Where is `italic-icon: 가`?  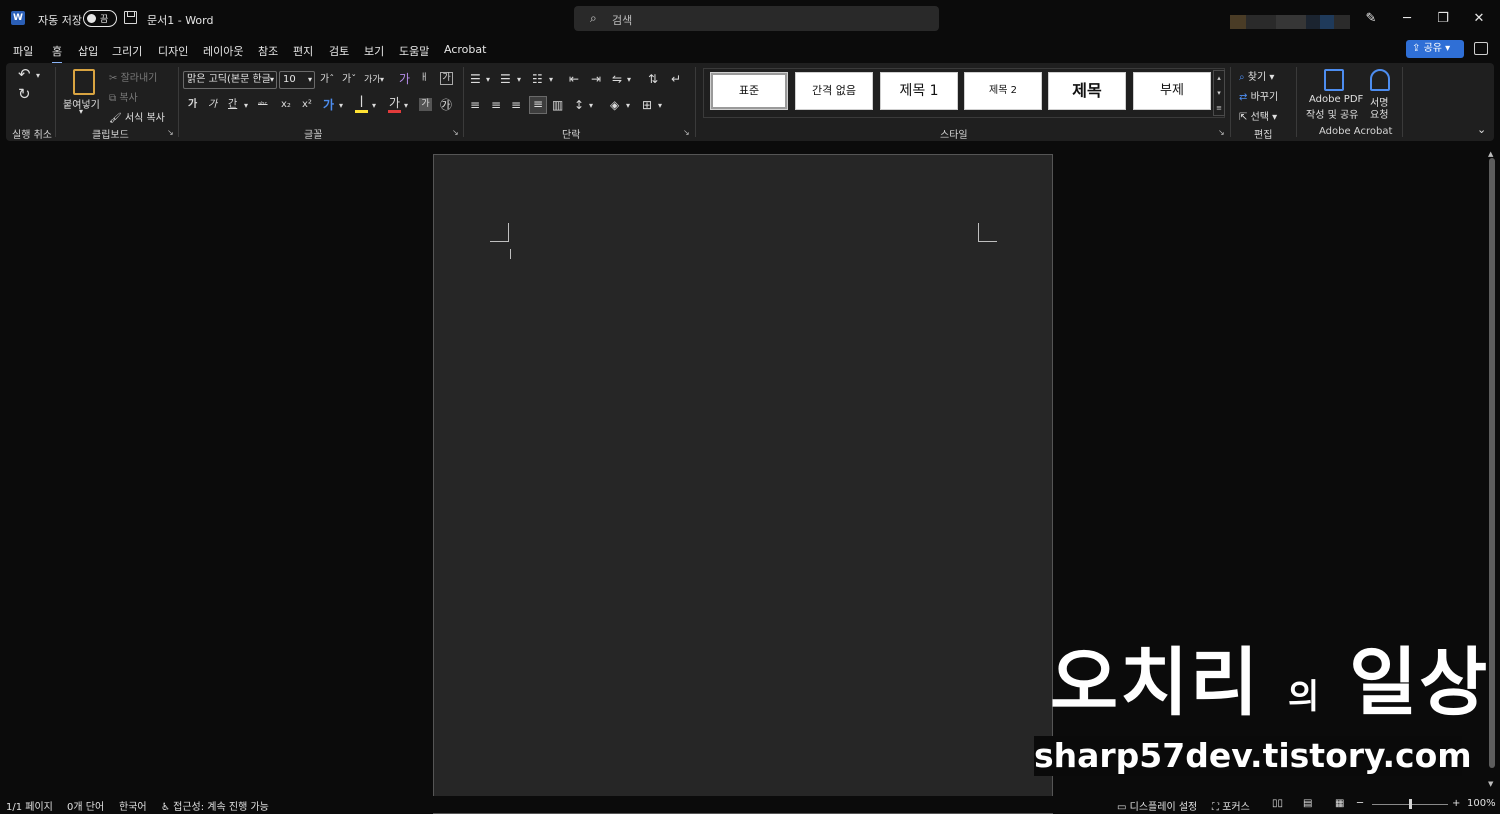 italic-icon: 가 is located at coordinates (212, 105).